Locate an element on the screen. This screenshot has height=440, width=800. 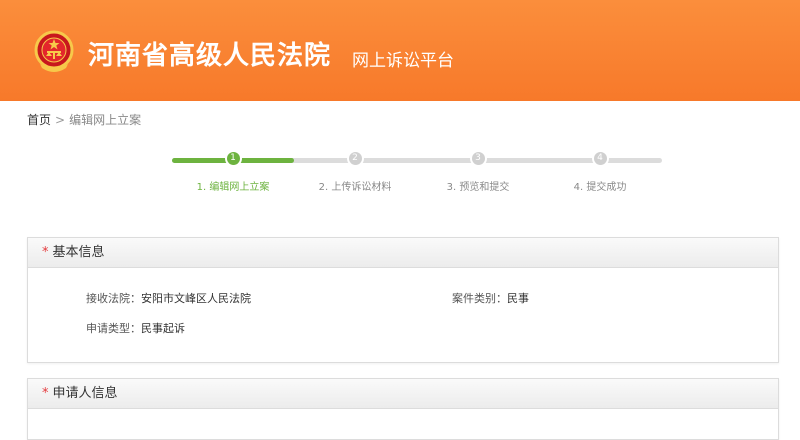
breadcrumb-home-link: 首页 is located at coordinates (39, 120).